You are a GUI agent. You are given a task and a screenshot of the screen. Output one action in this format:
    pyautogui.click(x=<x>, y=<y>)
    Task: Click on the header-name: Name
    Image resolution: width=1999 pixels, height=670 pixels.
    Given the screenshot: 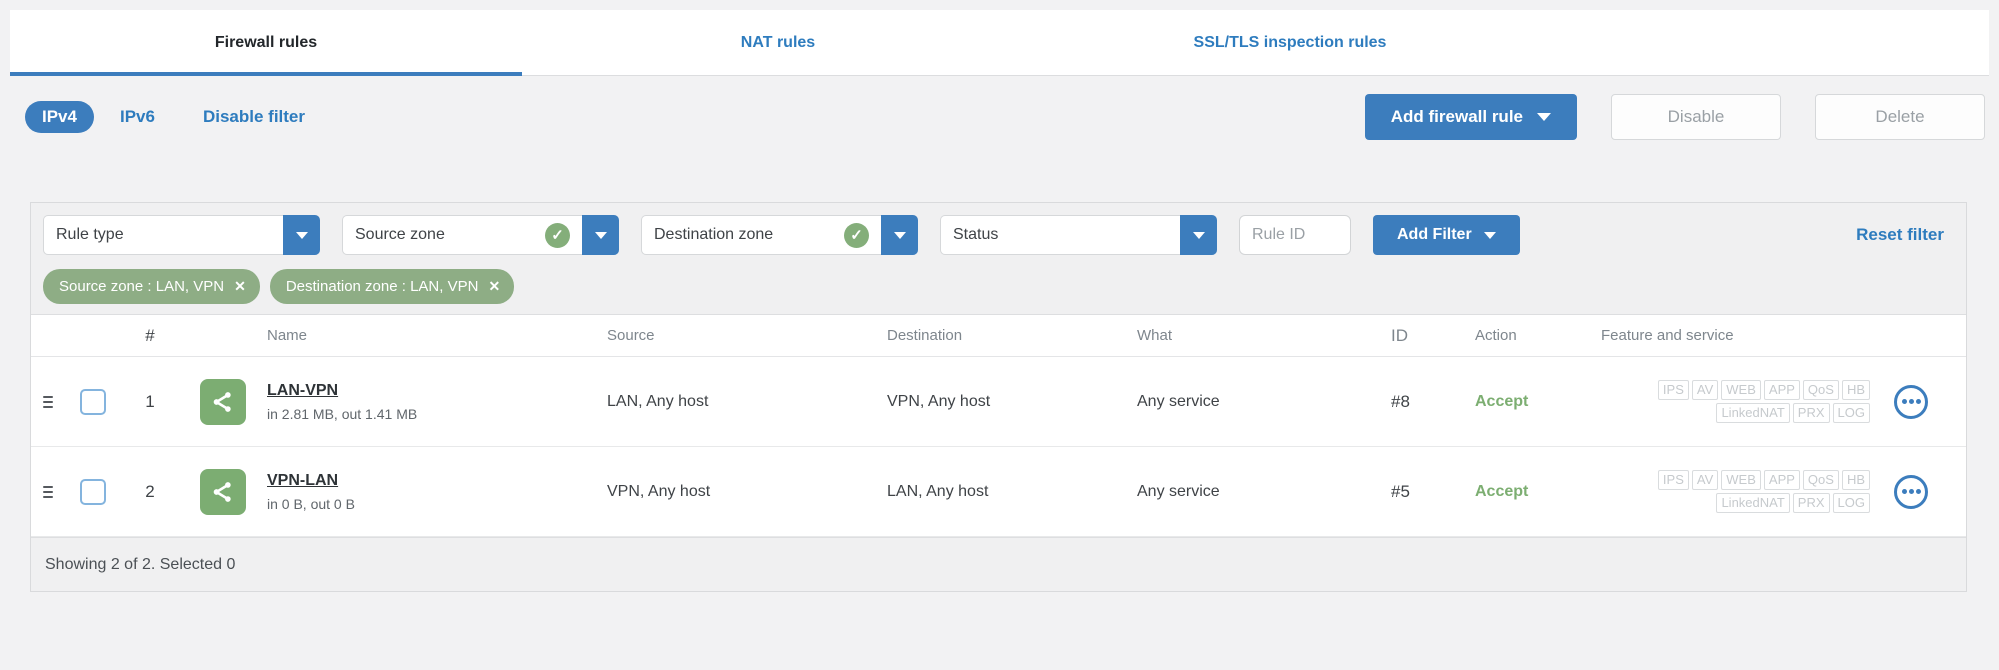 What is the action you would take?
    pyautogui.click(x=287, y=335)
    